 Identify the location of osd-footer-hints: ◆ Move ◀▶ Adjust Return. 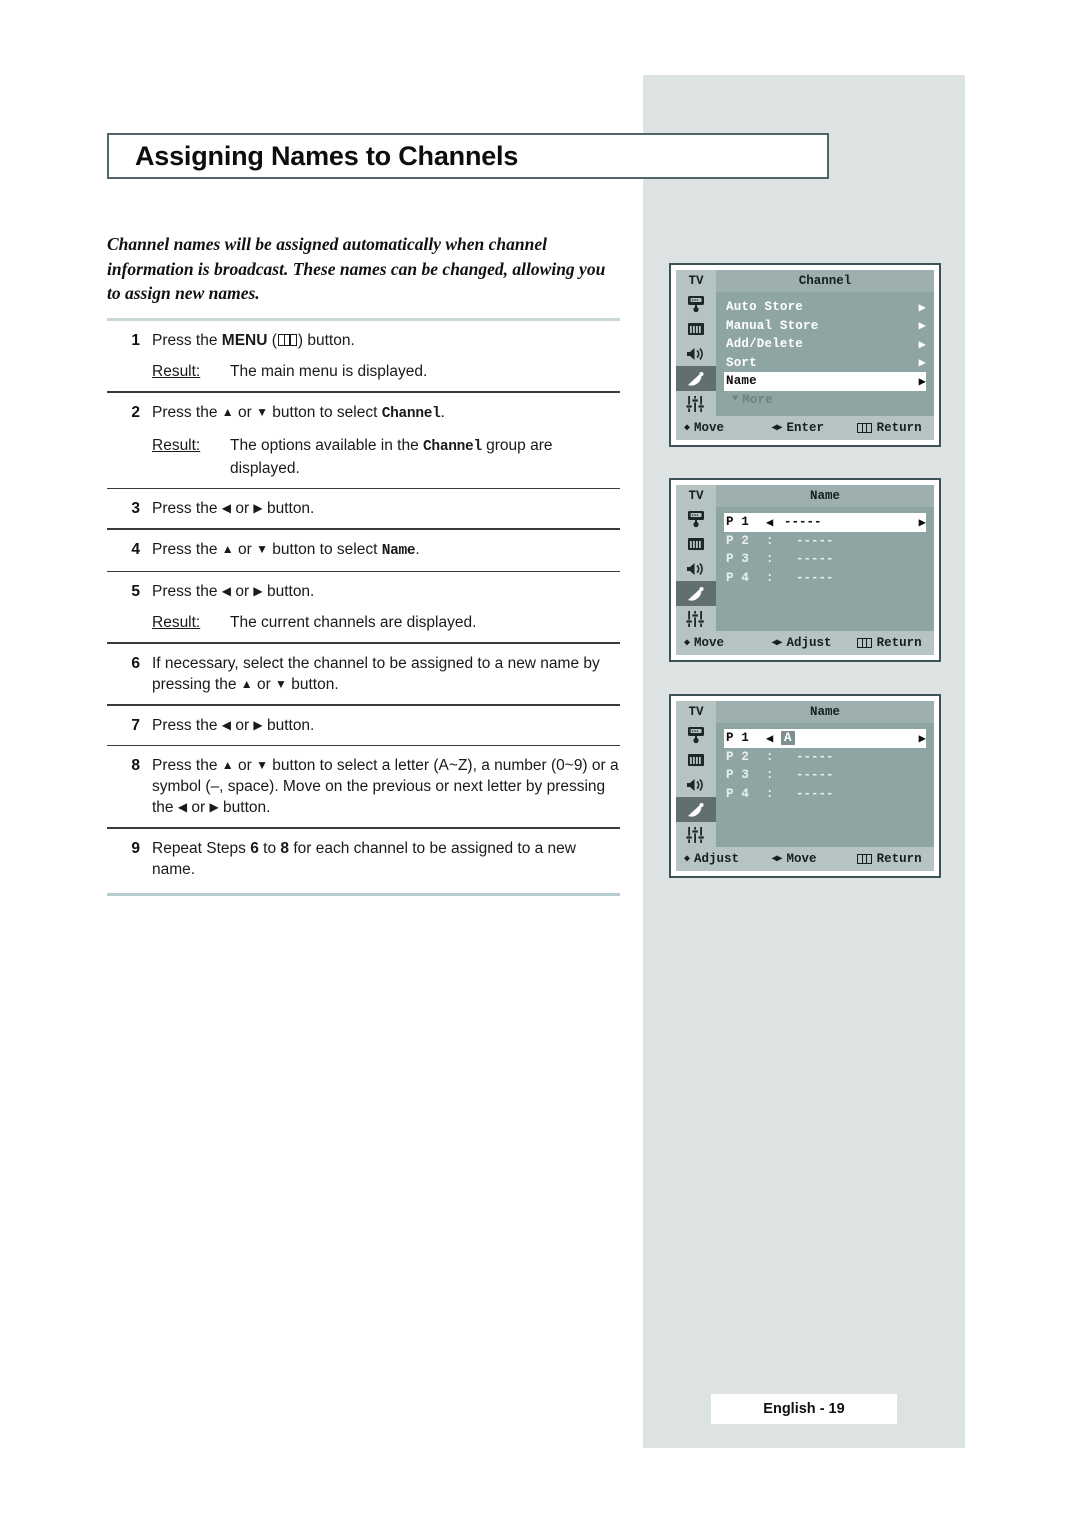
(805, 643).